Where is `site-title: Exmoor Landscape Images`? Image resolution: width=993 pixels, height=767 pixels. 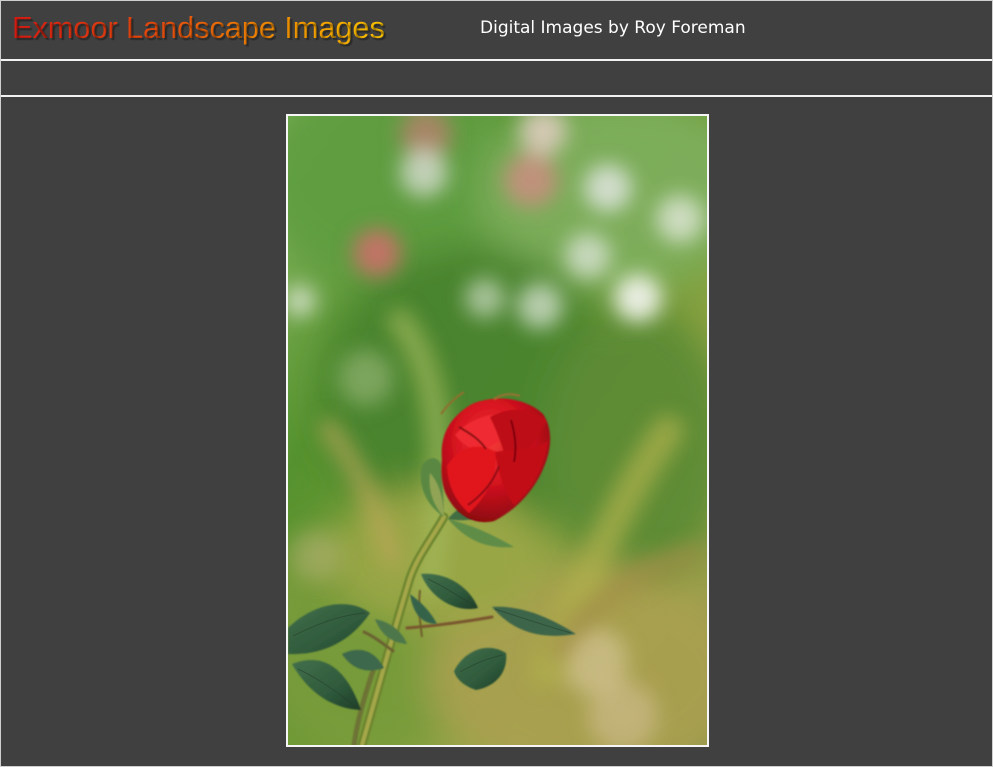
site-title: Exmoor Landscape Images is located at coordinates (198, 28).